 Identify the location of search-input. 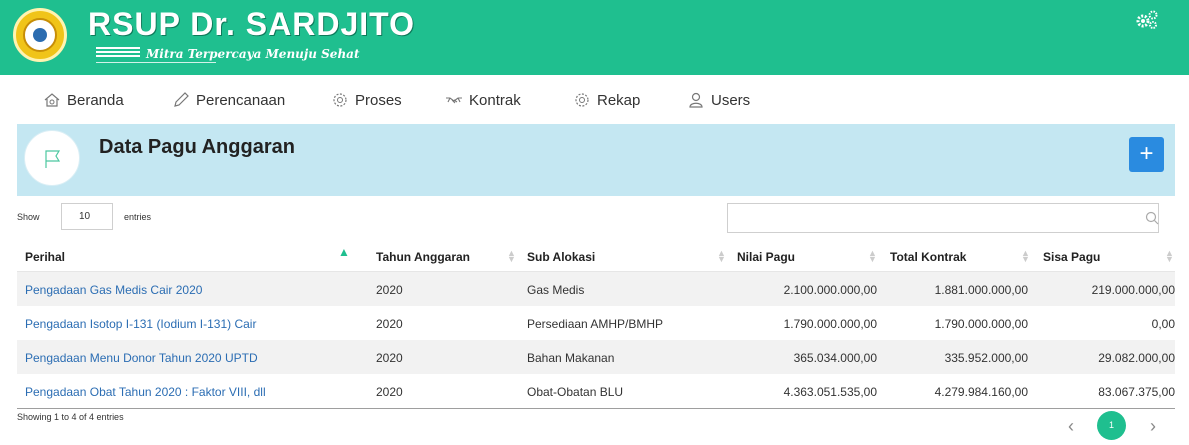
(943, 218).